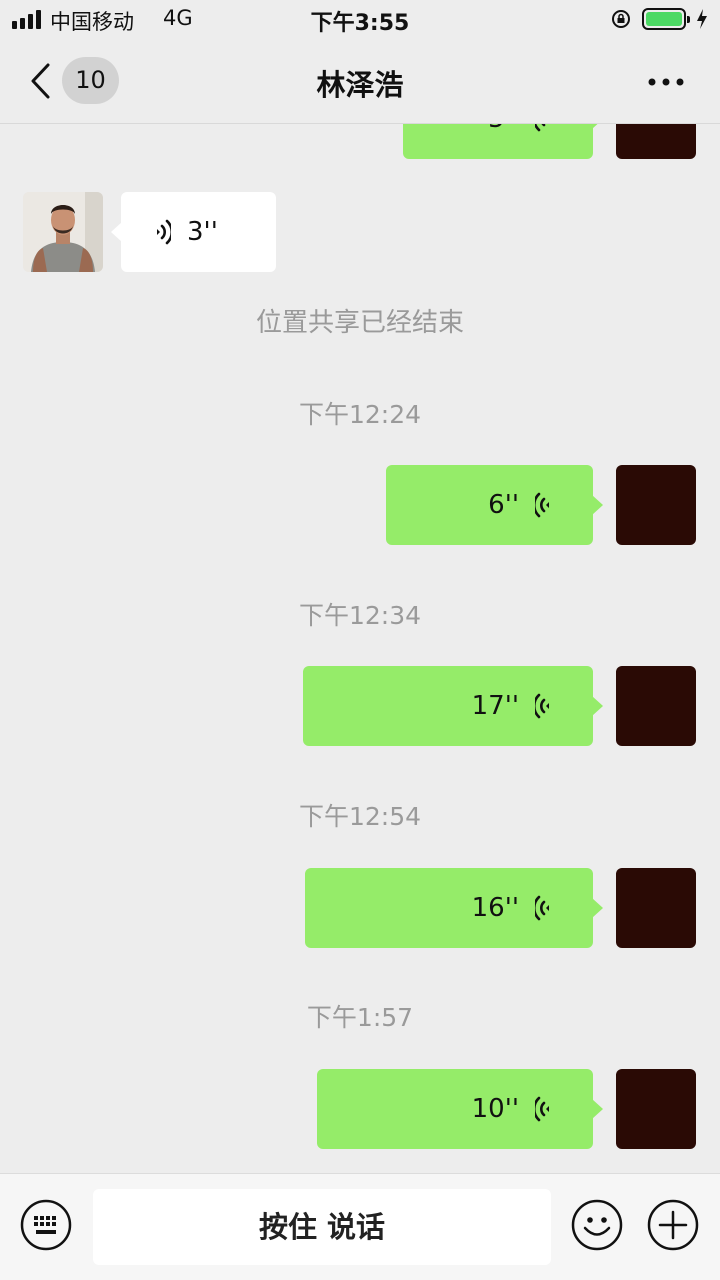 The height and width of the screenshot is (1280, 720). What do you see at coordinates (495, 1109) in the screenshot?
I see `voice-duration: 10''` at bounding box center [495, 1109].